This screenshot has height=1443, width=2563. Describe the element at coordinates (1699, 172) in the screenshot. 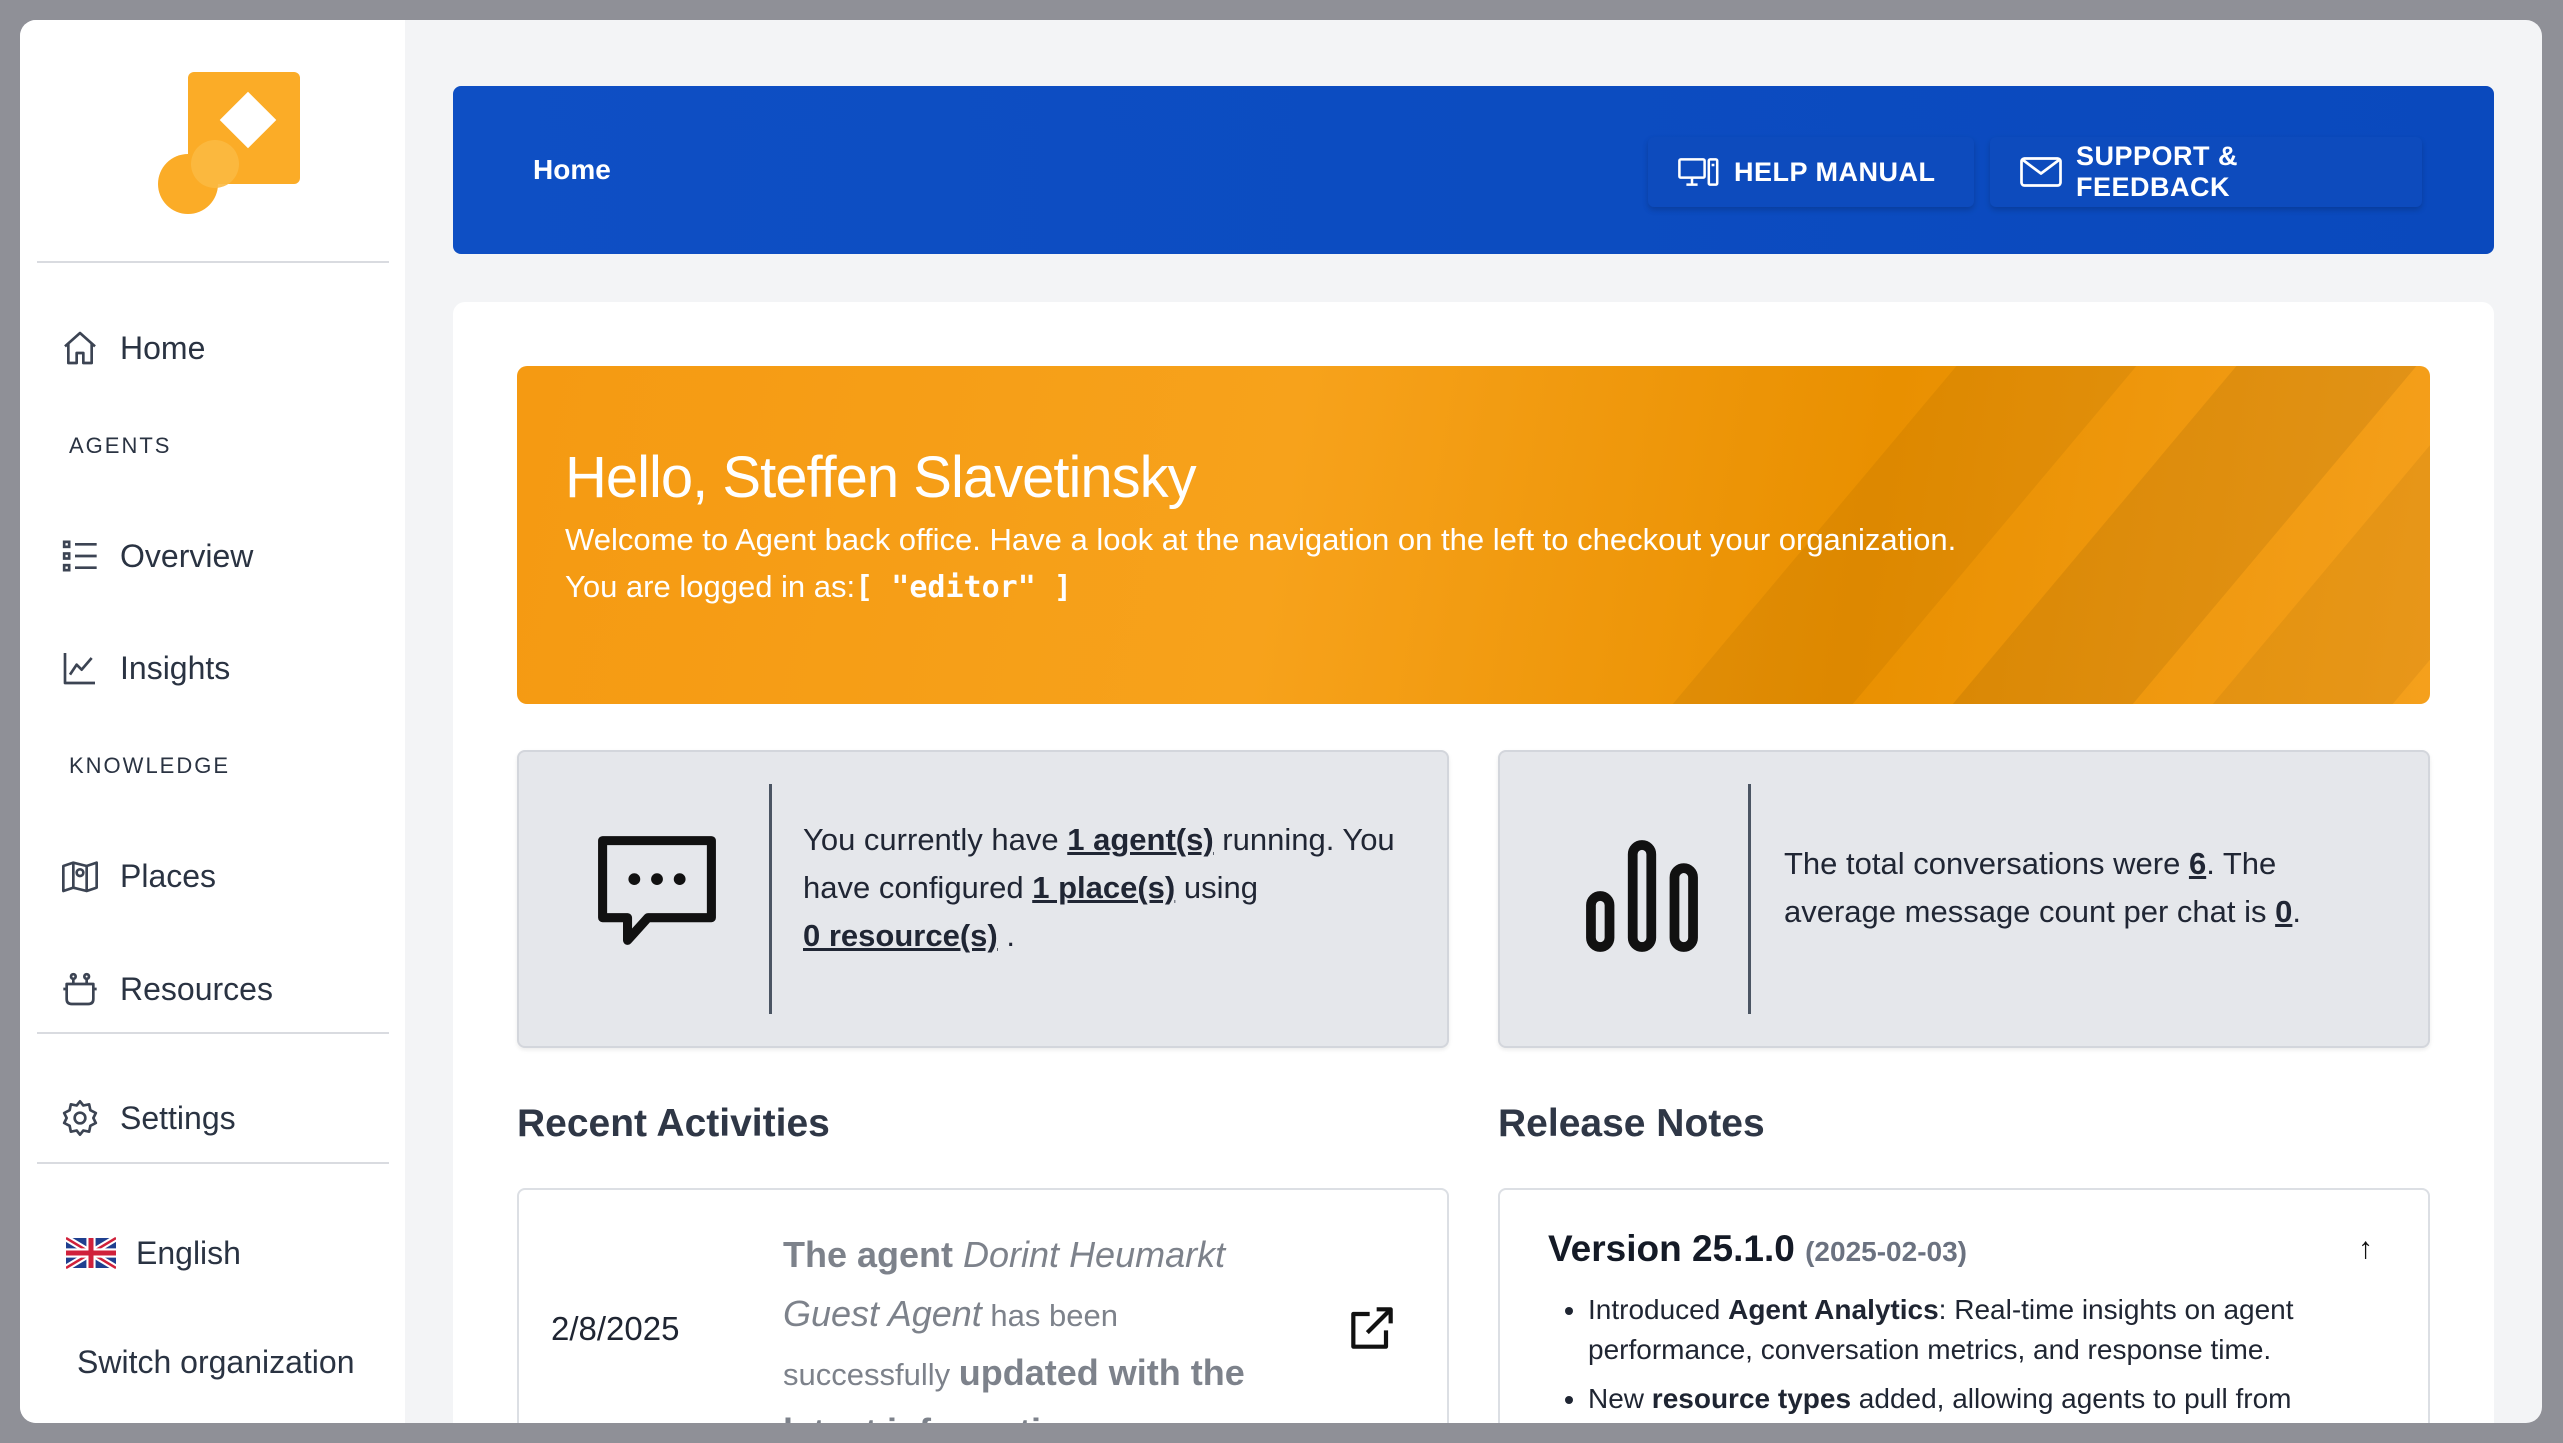

I see `monitor-icon` at that location.